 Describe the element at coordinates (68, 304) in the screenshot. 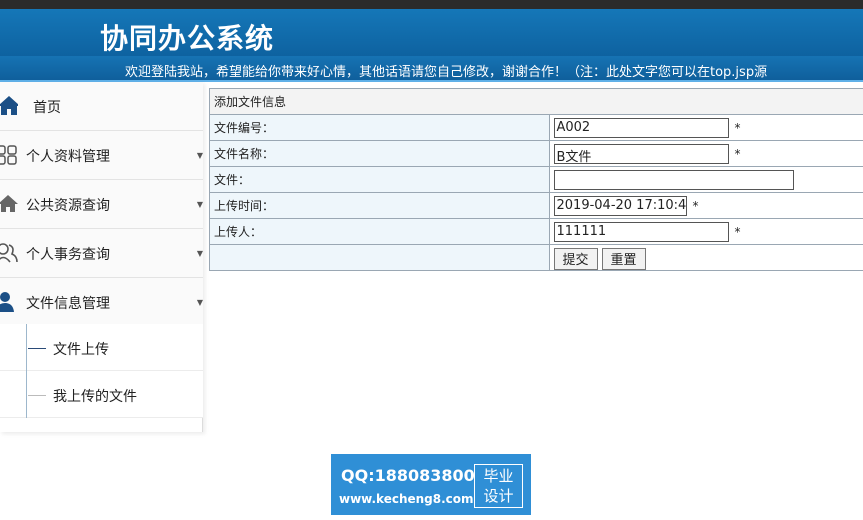

I see `sidebar-item-label: 文件信息管理` at that location.